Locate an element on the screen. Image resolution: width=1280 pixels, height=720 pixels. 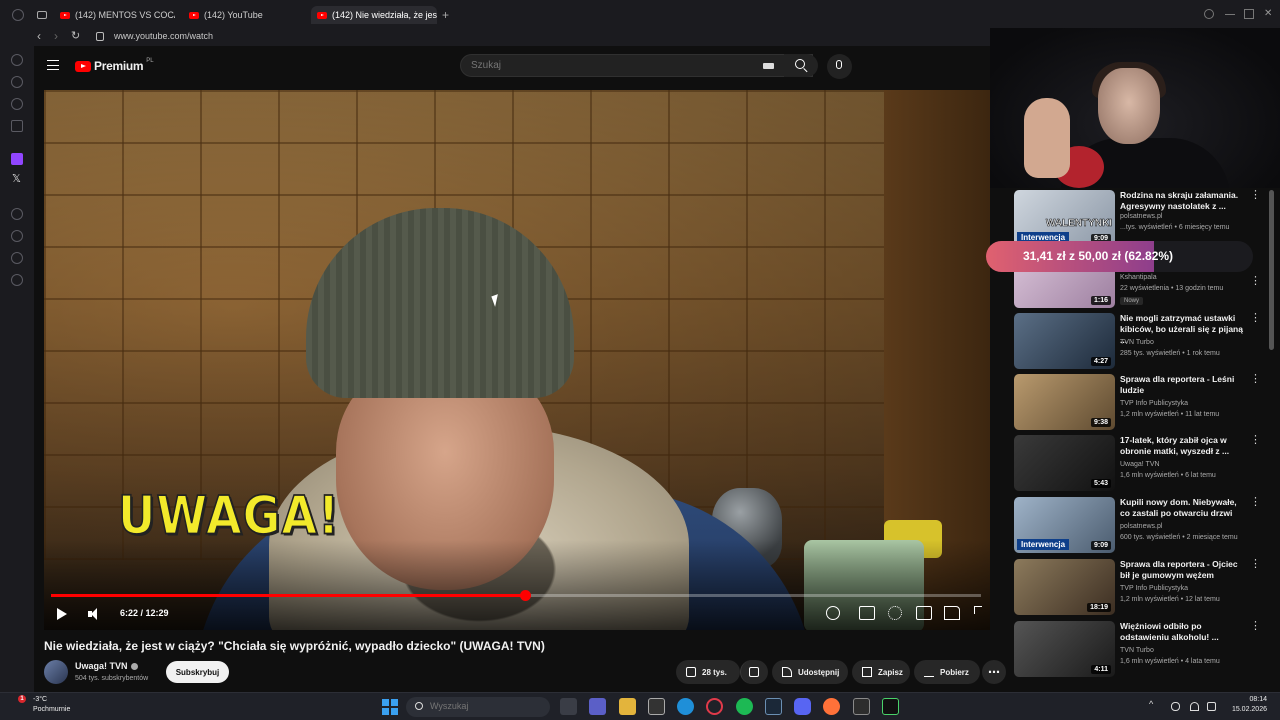
taskbar-search-input is located at coordinates (485, 706).